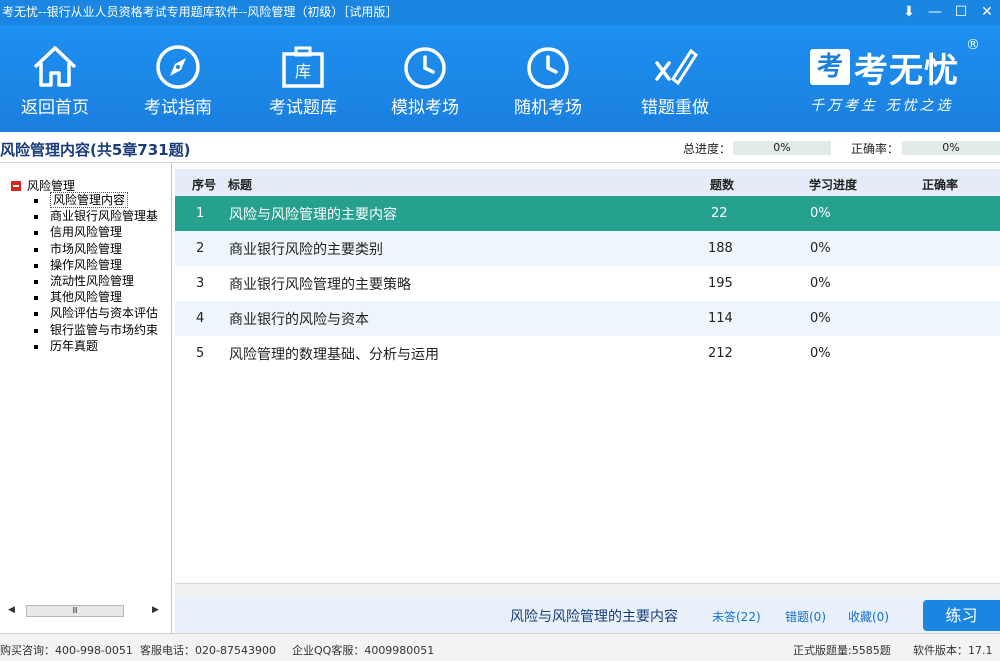 The height and width of the screenshot is (661, 1000). Describe the element at coordinates (961, 12) in the screenshot. I see `maximize-icon: ☐` at that location.